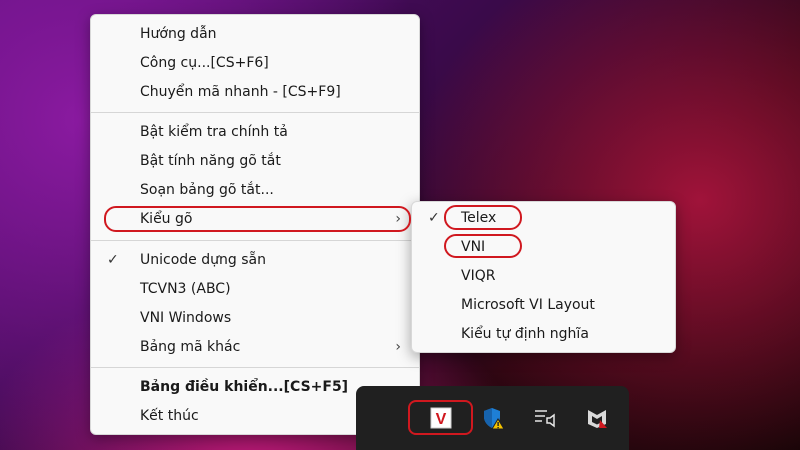 This screenshot has height=450, width=800. What do you see at coordinates (214, 132) in the screenshot?
I see `menu-item-label: Bật kiểm tra chính tả` at bounding box center [214, 132].